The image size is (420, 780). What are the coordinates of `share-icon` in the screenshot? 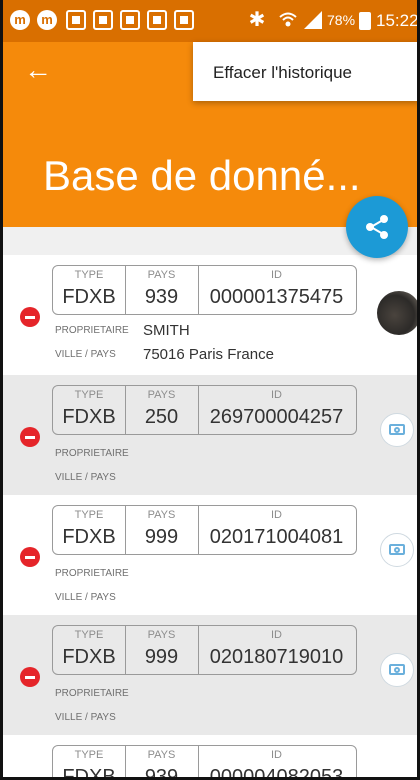 It's located at (377, 227).